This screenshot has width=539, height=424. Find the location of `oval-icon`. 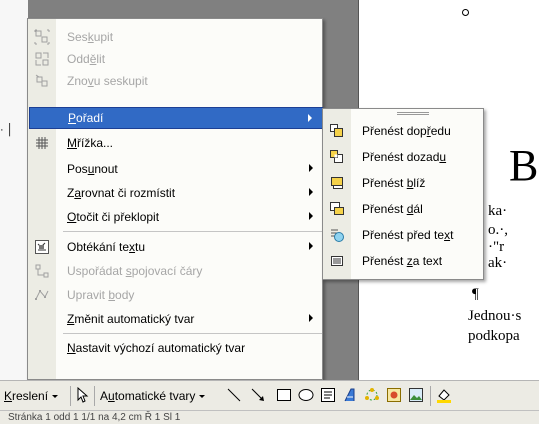

oval-icon is located at coordinates (306, 396).